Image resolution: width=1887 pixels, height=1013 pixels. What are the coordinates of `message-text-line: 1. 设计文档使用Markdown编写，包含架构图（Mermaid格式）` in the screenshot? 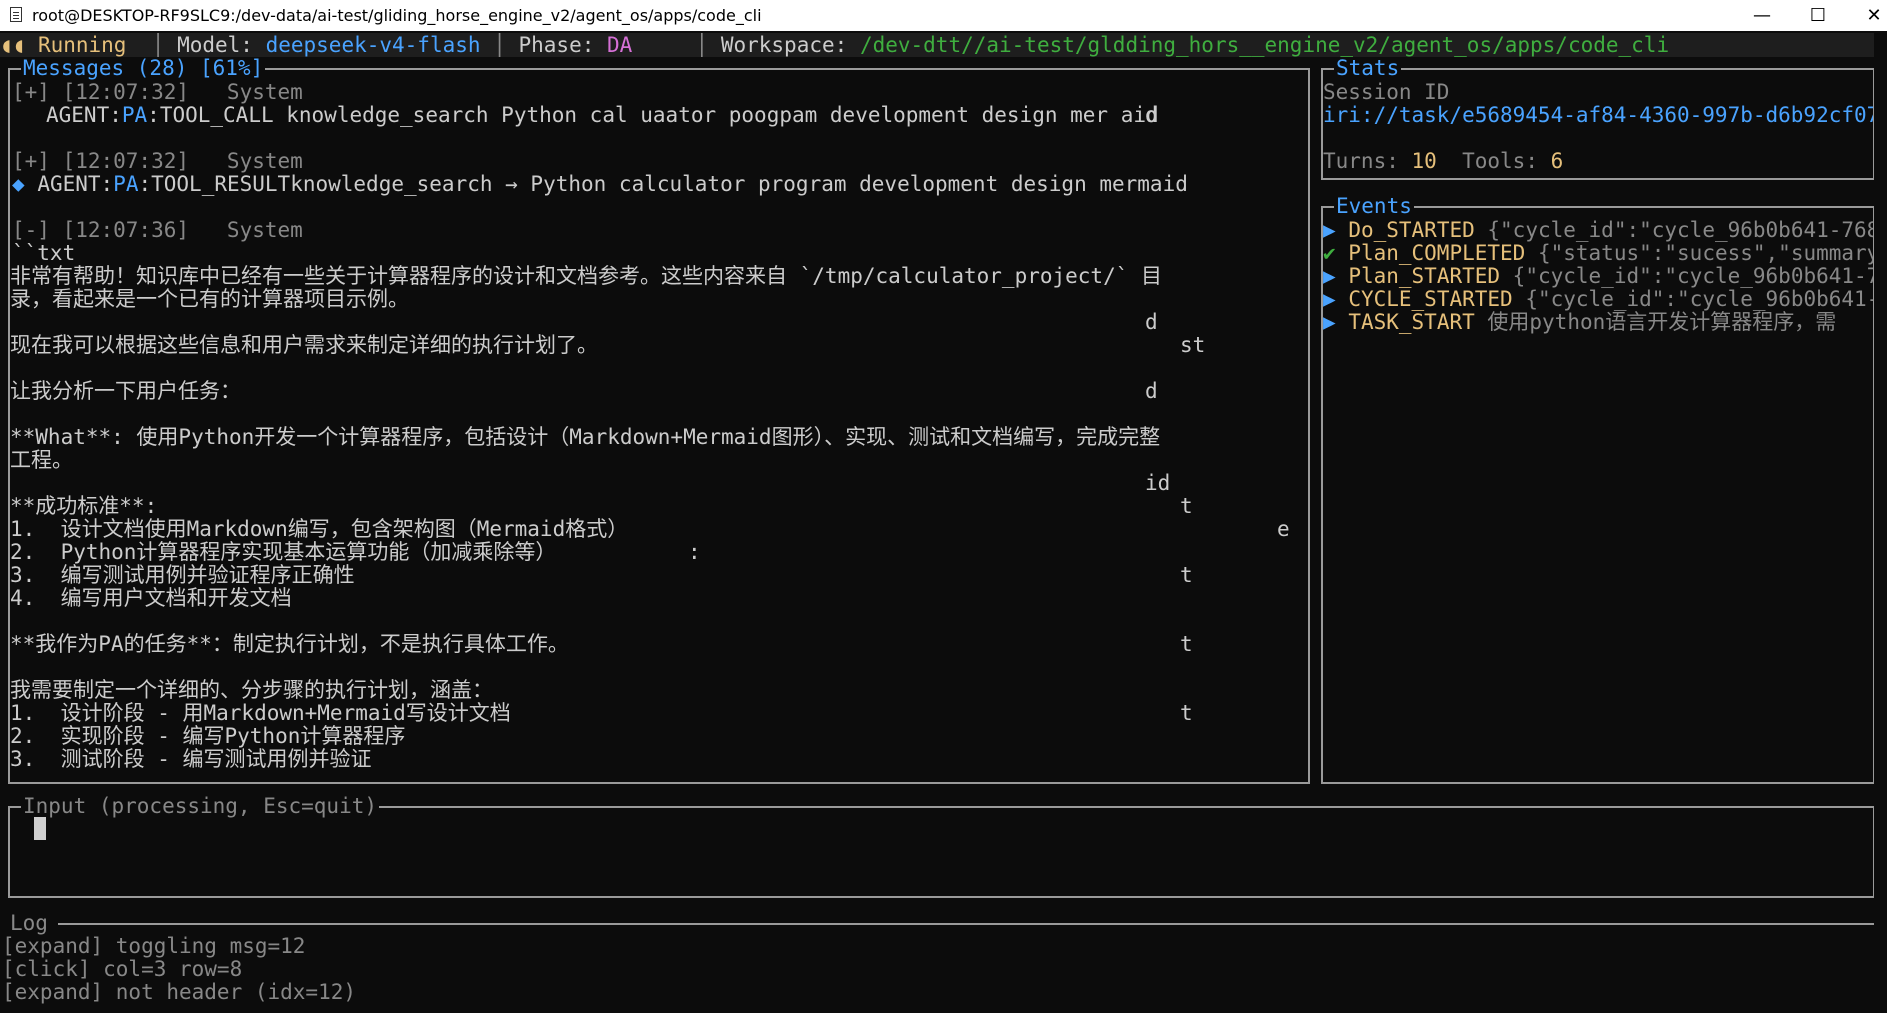 It's located at (319, 529).